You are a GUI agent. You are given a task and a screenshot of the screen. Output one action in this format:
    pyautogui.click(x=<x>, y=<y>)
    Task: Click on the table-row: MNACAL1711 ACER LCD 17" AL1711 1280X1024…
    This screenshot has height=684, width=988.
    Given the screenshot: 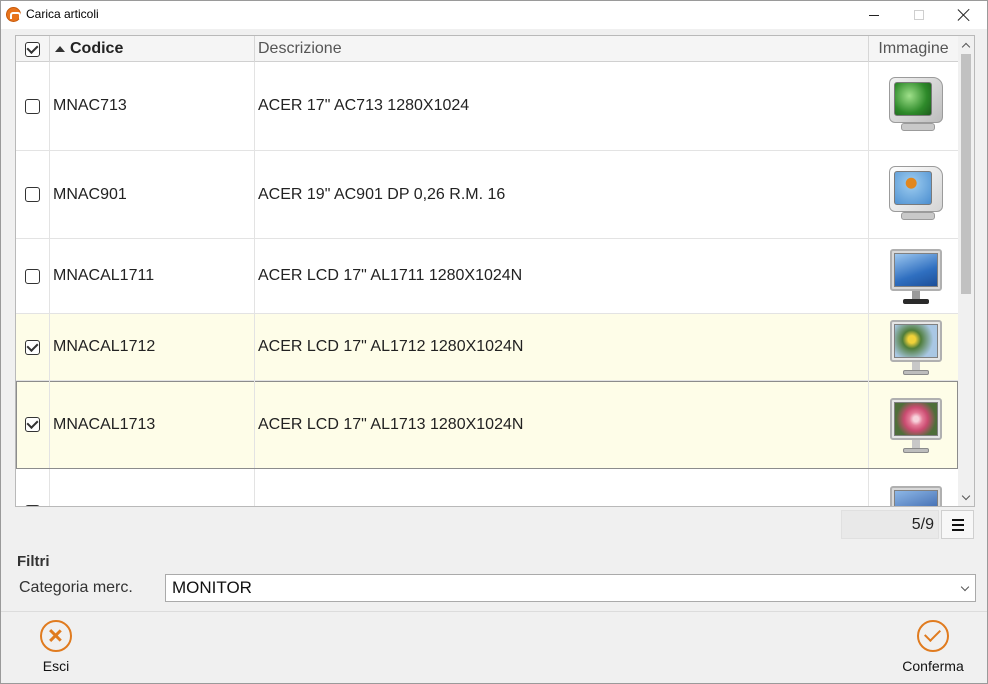 What is the action you would take?
    pyautogui.click(x=487, y=276)
    